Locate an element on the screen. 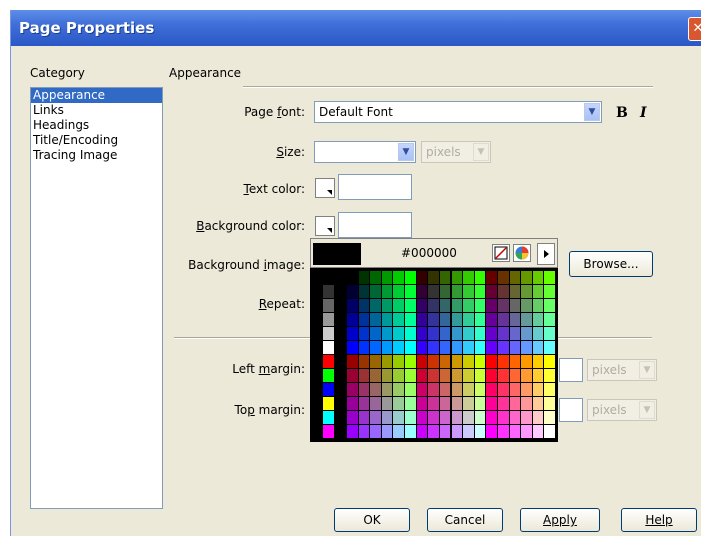  cancel-button: Cancel is located at coordinates (465, 520).